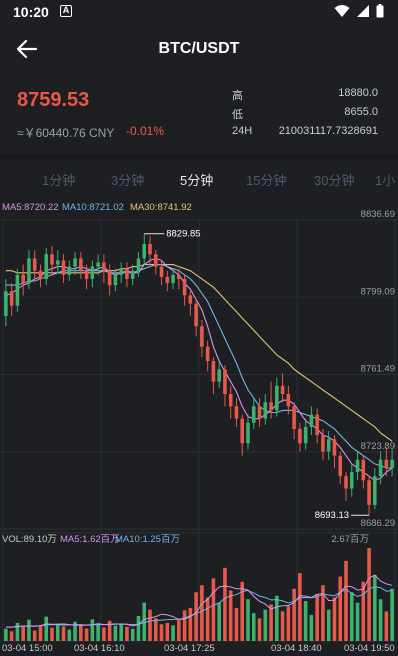 The width and height of the screenshot is (398, 656). What do you see at coordinates (380, 11) in the screenshot?
I see `battery-icon` at bounding box center [380, 11].